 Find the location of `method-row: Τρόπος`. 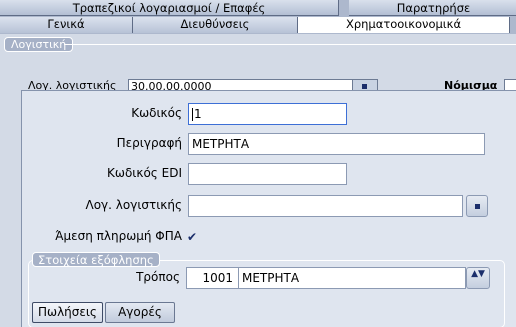

method-row: Τρόπος is located at coordinates (101, 278).